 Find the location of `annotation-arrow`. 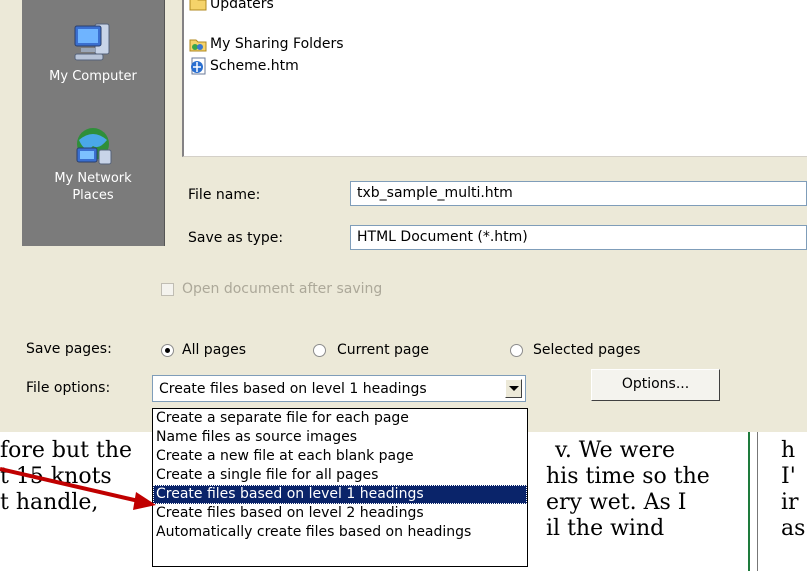

annotation-arrow is located at coordinates (78, 488).